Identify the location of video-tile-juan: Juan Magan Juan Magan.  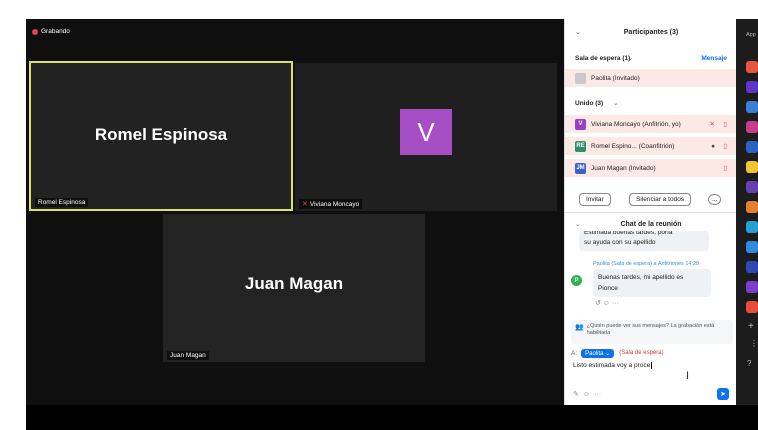
(294, 288).